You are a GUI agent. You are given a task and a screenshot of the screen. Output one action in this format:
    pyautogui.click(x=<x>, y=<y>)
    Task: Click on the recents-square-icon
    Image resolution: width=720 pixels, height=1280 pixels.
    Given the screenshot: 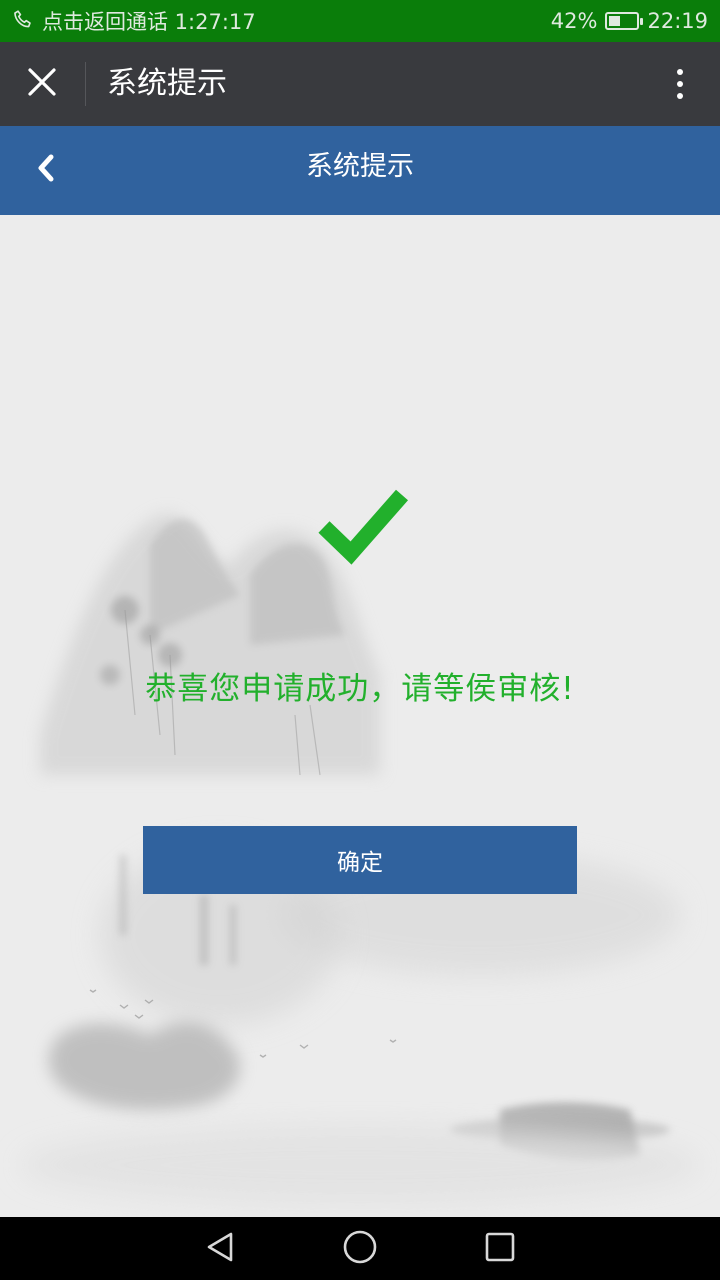 What is the action you would take?
    pyautogui.click(x=500, y=1249)
    